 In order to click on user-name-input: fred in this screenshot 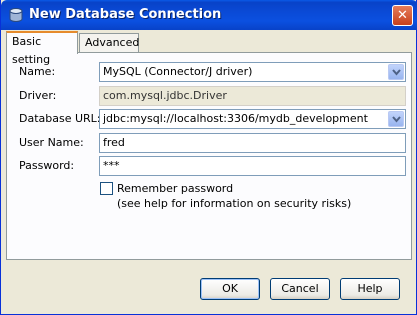, I will do `click(252, 143)`.